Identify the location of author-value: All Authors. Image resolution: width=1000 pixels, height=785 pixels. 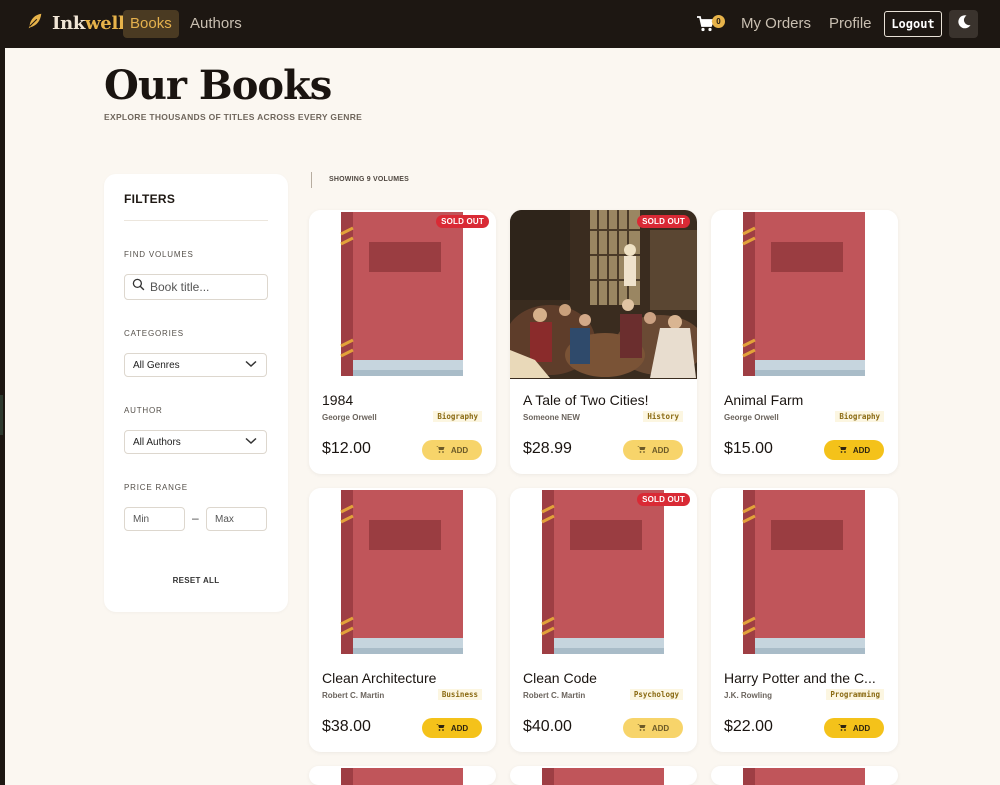
(157, 442).